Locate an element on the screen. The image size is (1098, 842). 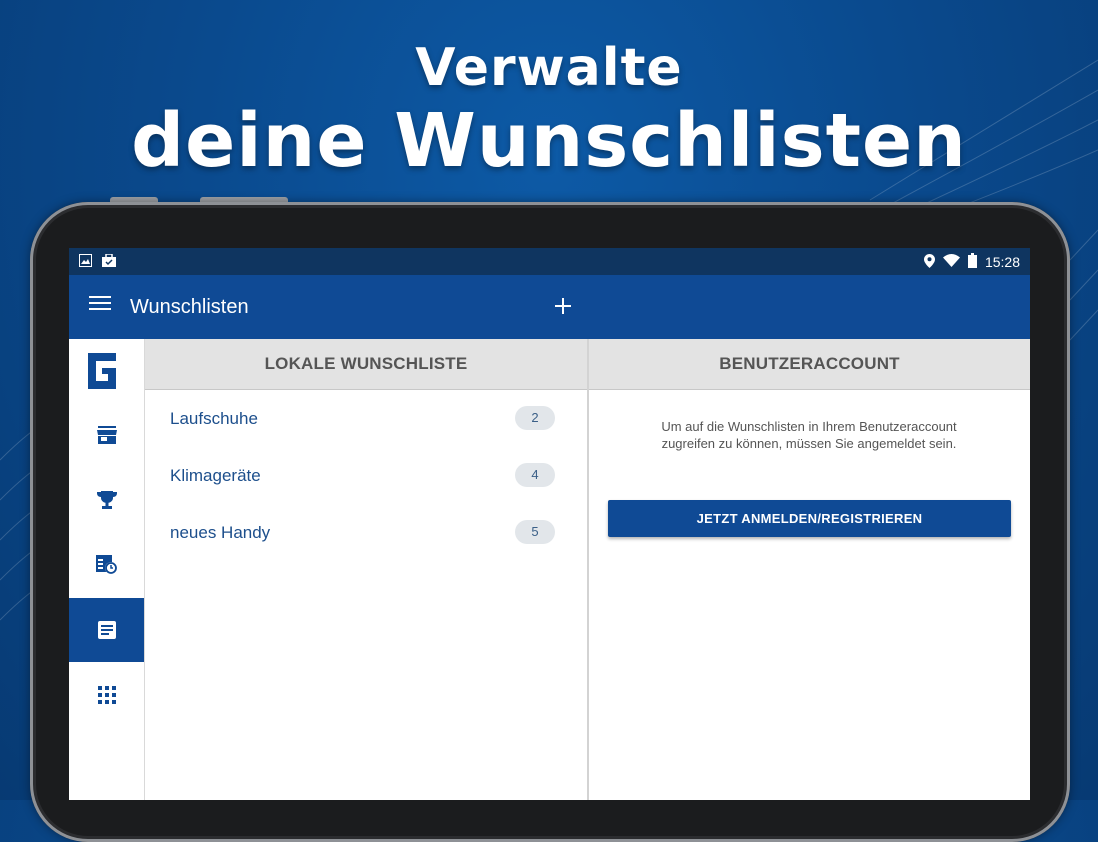
account-header: BENUTZERACCOUNT is located at coordinates (809, 364).